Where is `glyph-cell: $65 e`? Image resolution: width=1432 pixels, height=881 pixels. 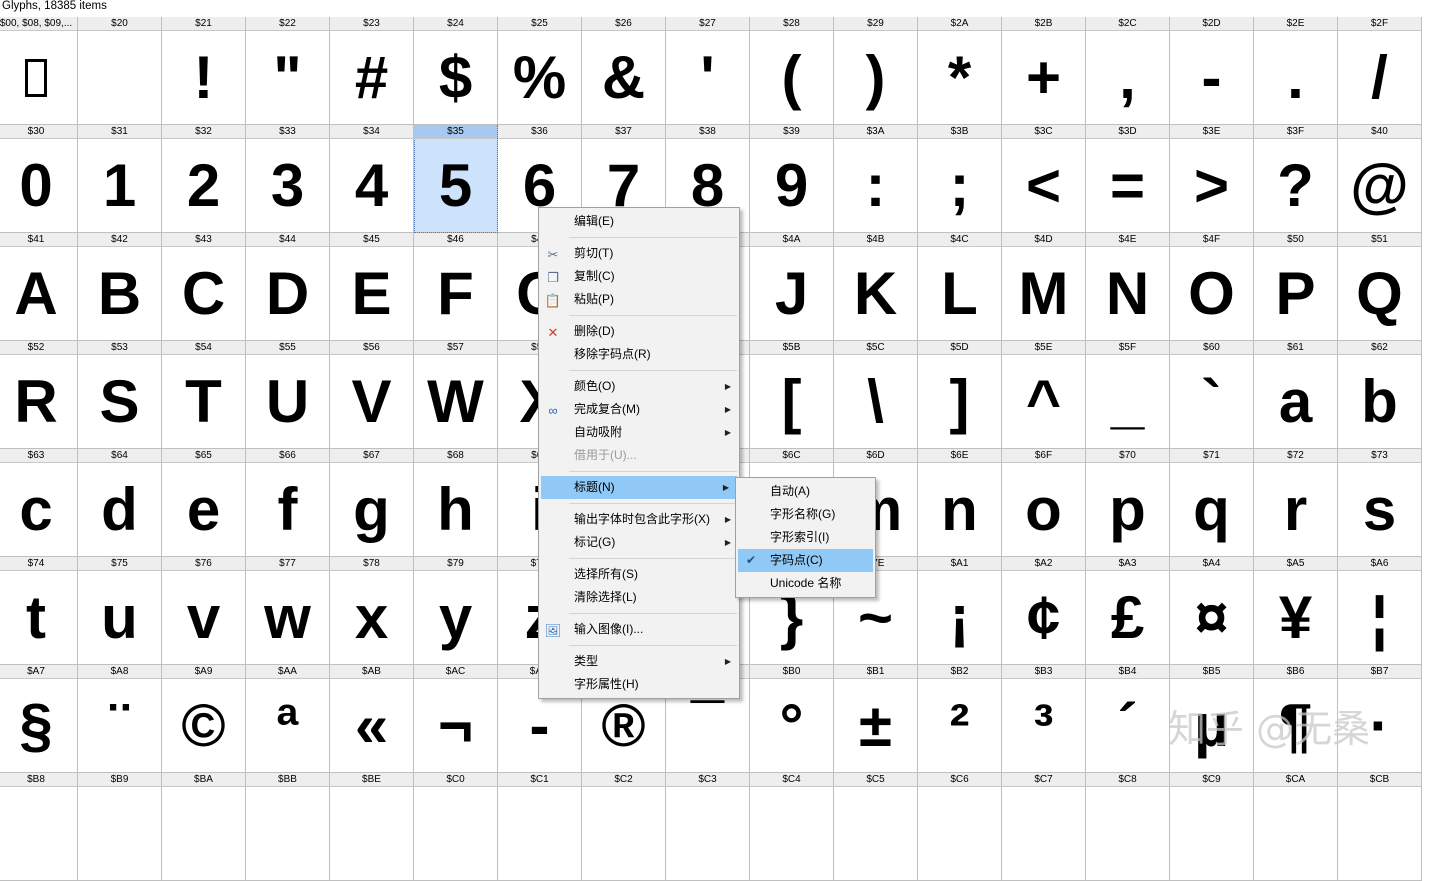 glyph-cell: $65 e is located at coordinates (204, 503).